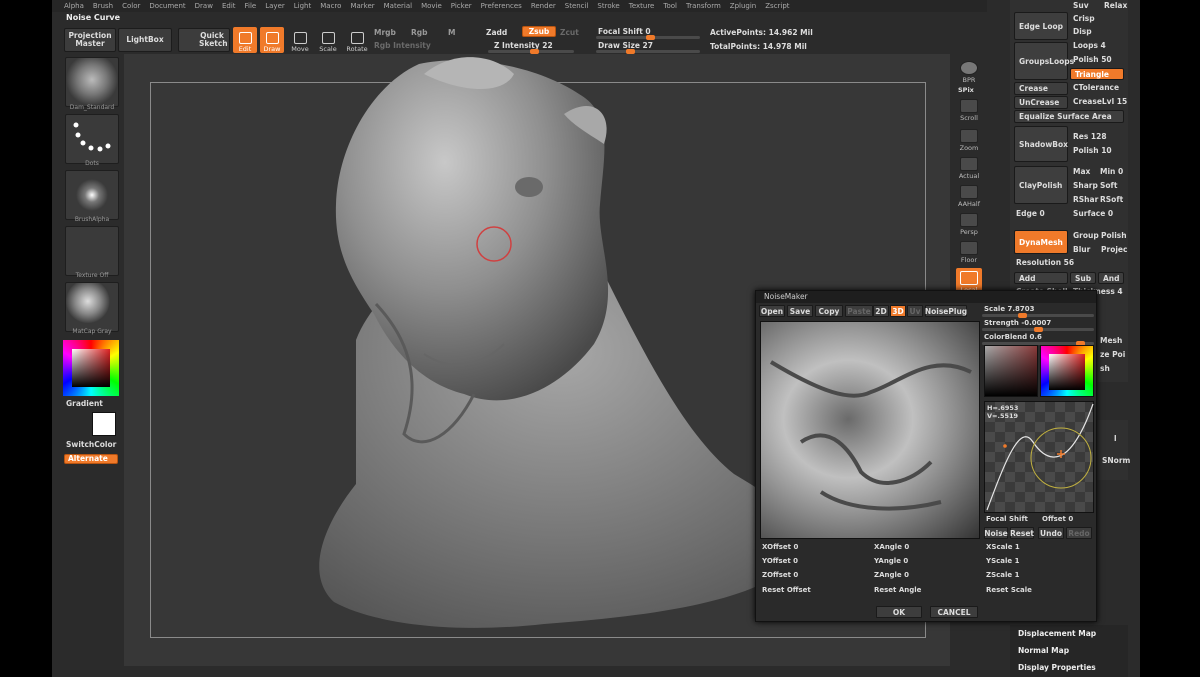  Describe the element at coordinates (1093, 213) in the screenshot. I see `surface-slider: Surface 0` at that location.